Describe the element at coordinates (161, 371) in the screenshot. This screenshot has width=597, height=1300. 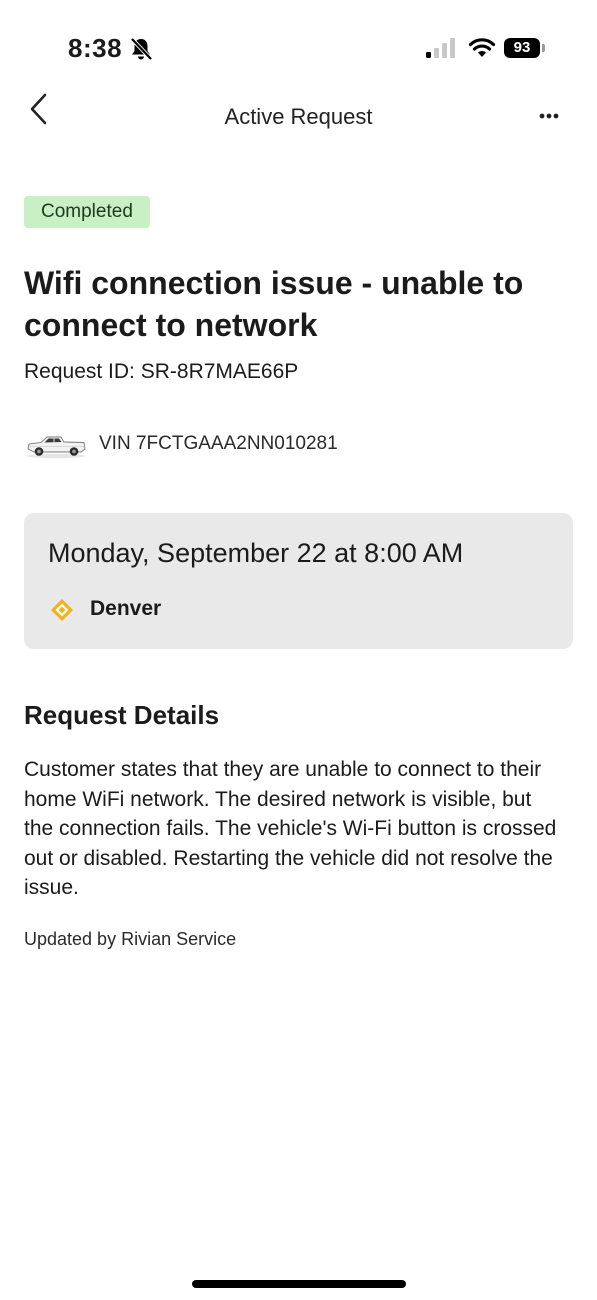
I see `request-id: Request ID: SR-8R7MAE66P` at that location.